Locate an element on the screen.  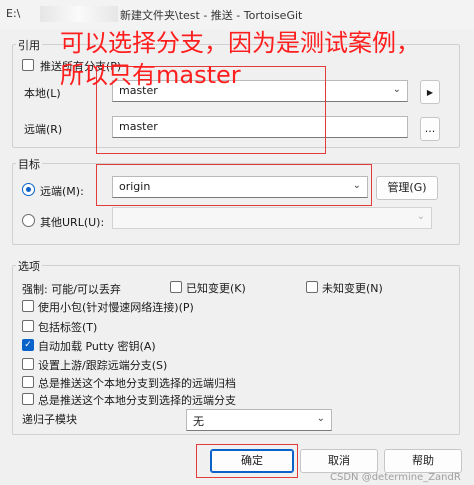
force-label: 强制: 可能/可以丢弃 is located at coordinates (71, 289).